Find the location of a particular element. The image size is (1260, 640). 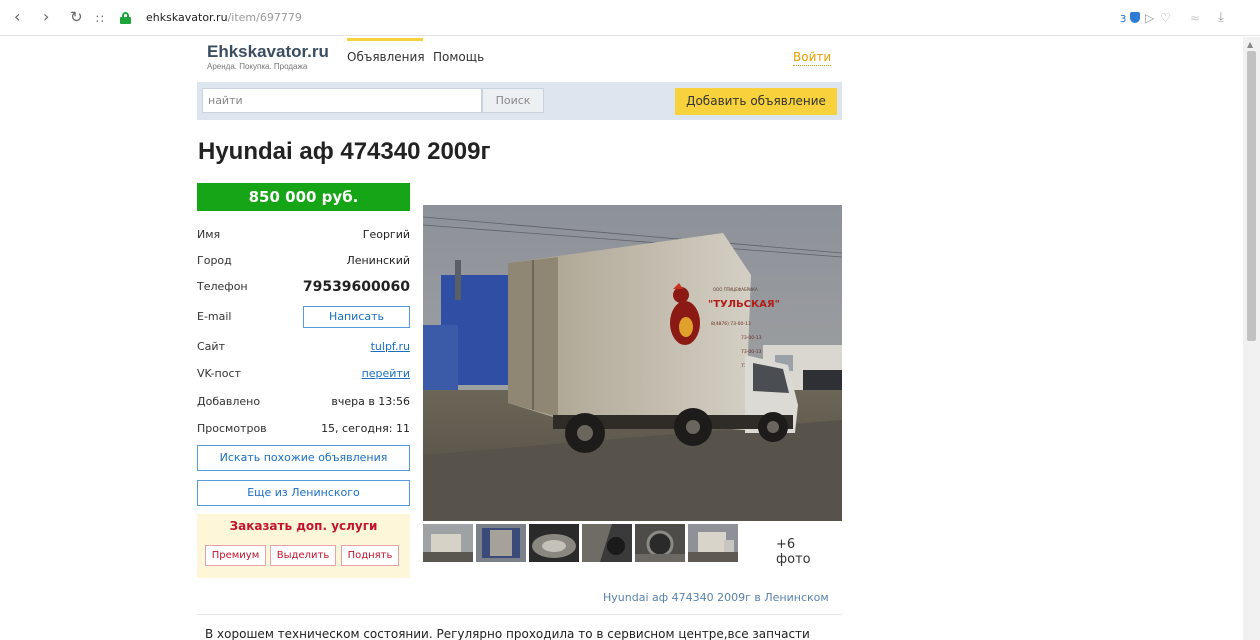

scroll-up-icon: ▲ is located at coordinates (1250, 44).